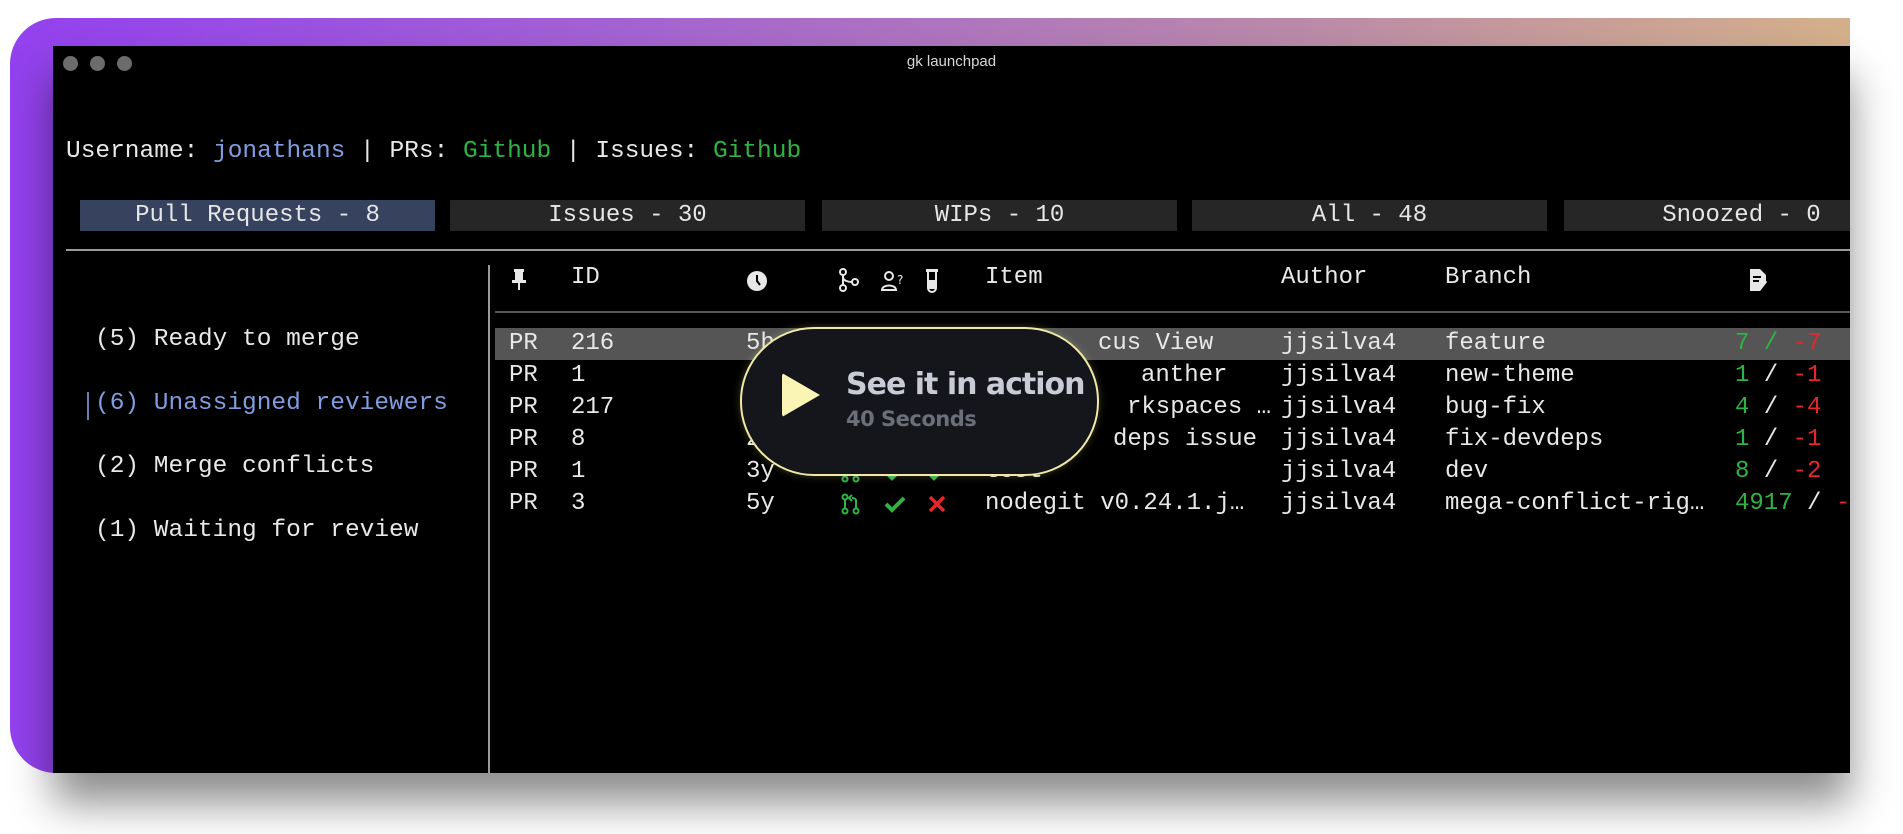  I want to click on pr-branch: dev, so click(1467, 471).